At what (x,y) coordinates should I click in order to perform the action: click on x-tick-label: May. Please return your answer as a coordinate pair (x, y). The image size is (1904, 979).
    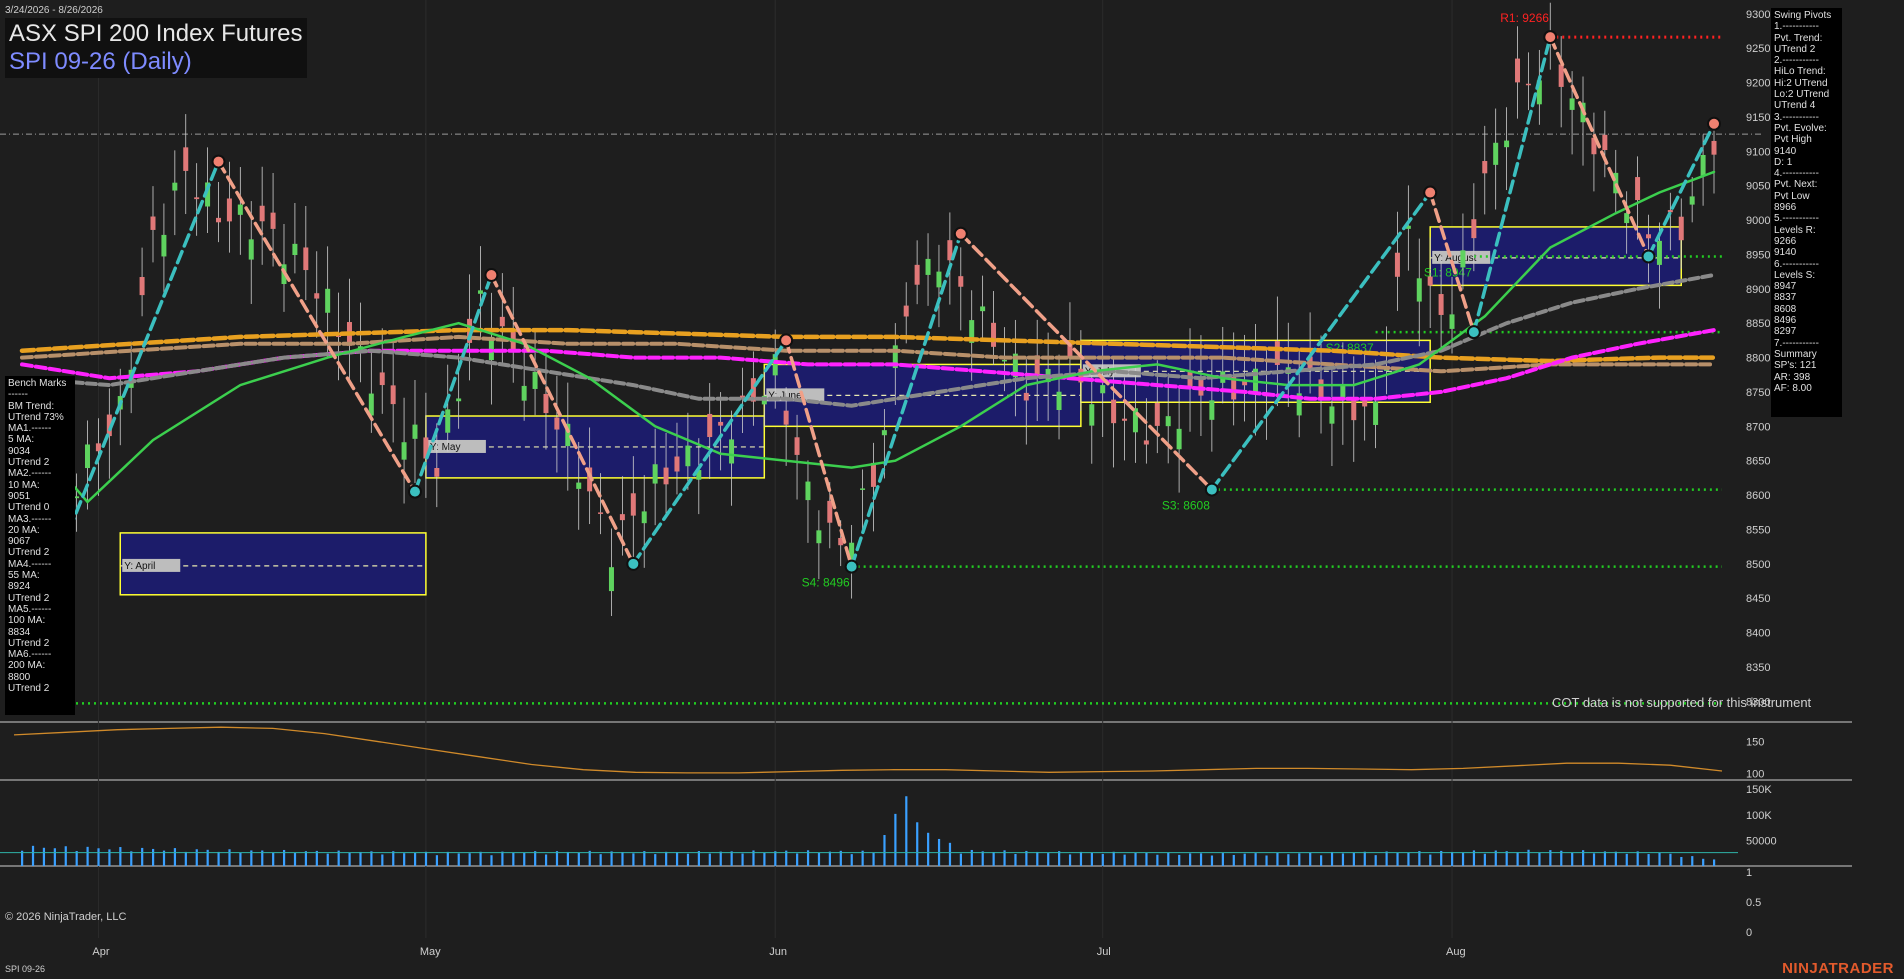
    Looking at the image, I should click on (430, 952).